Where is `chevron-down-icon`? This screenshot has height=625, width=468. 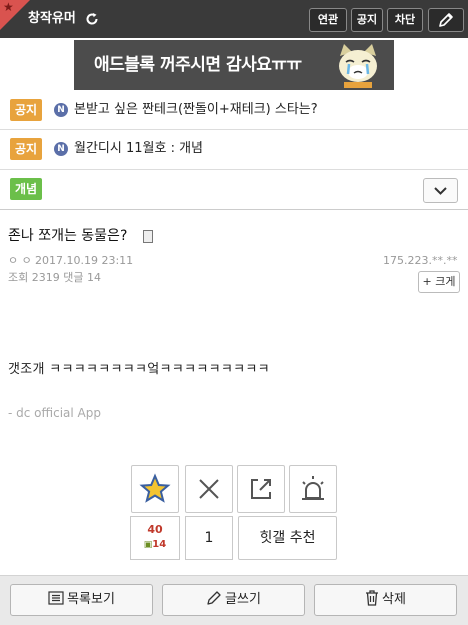
chevron-down-icon is located at coordinates (440, 191).